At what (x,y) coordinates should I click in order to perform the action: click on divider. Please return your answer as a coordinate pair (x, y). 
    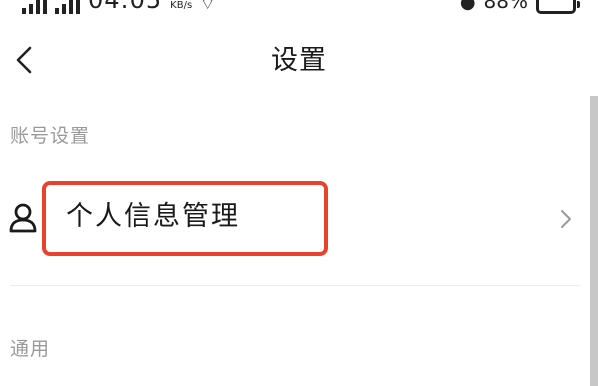
    Looking at the image, I should click on (295, 285).